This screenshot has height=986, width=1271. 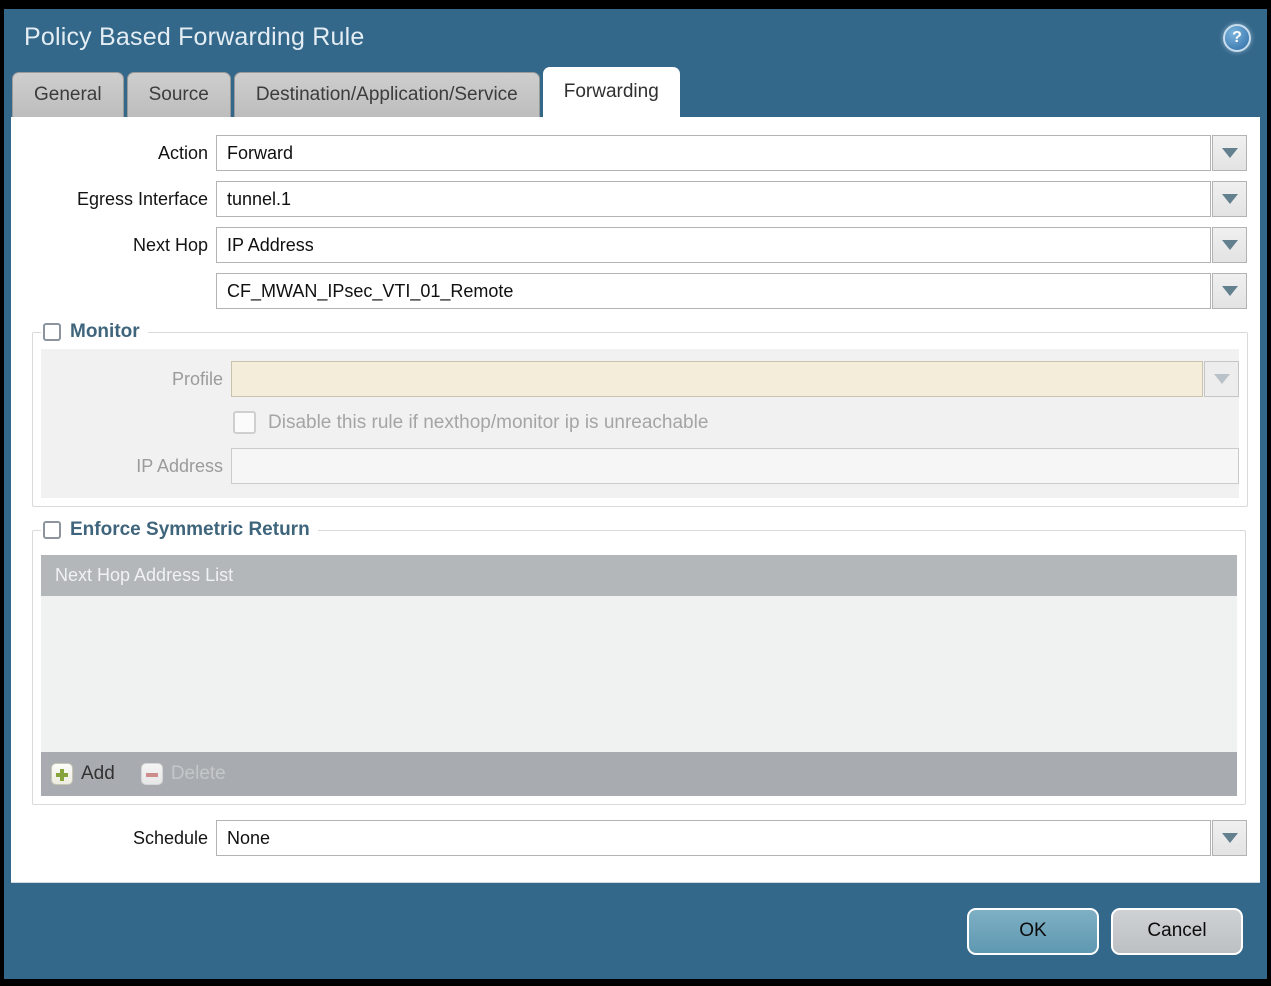 I want to click on monitor-legend: Monitor, so click(x=94, y=332).